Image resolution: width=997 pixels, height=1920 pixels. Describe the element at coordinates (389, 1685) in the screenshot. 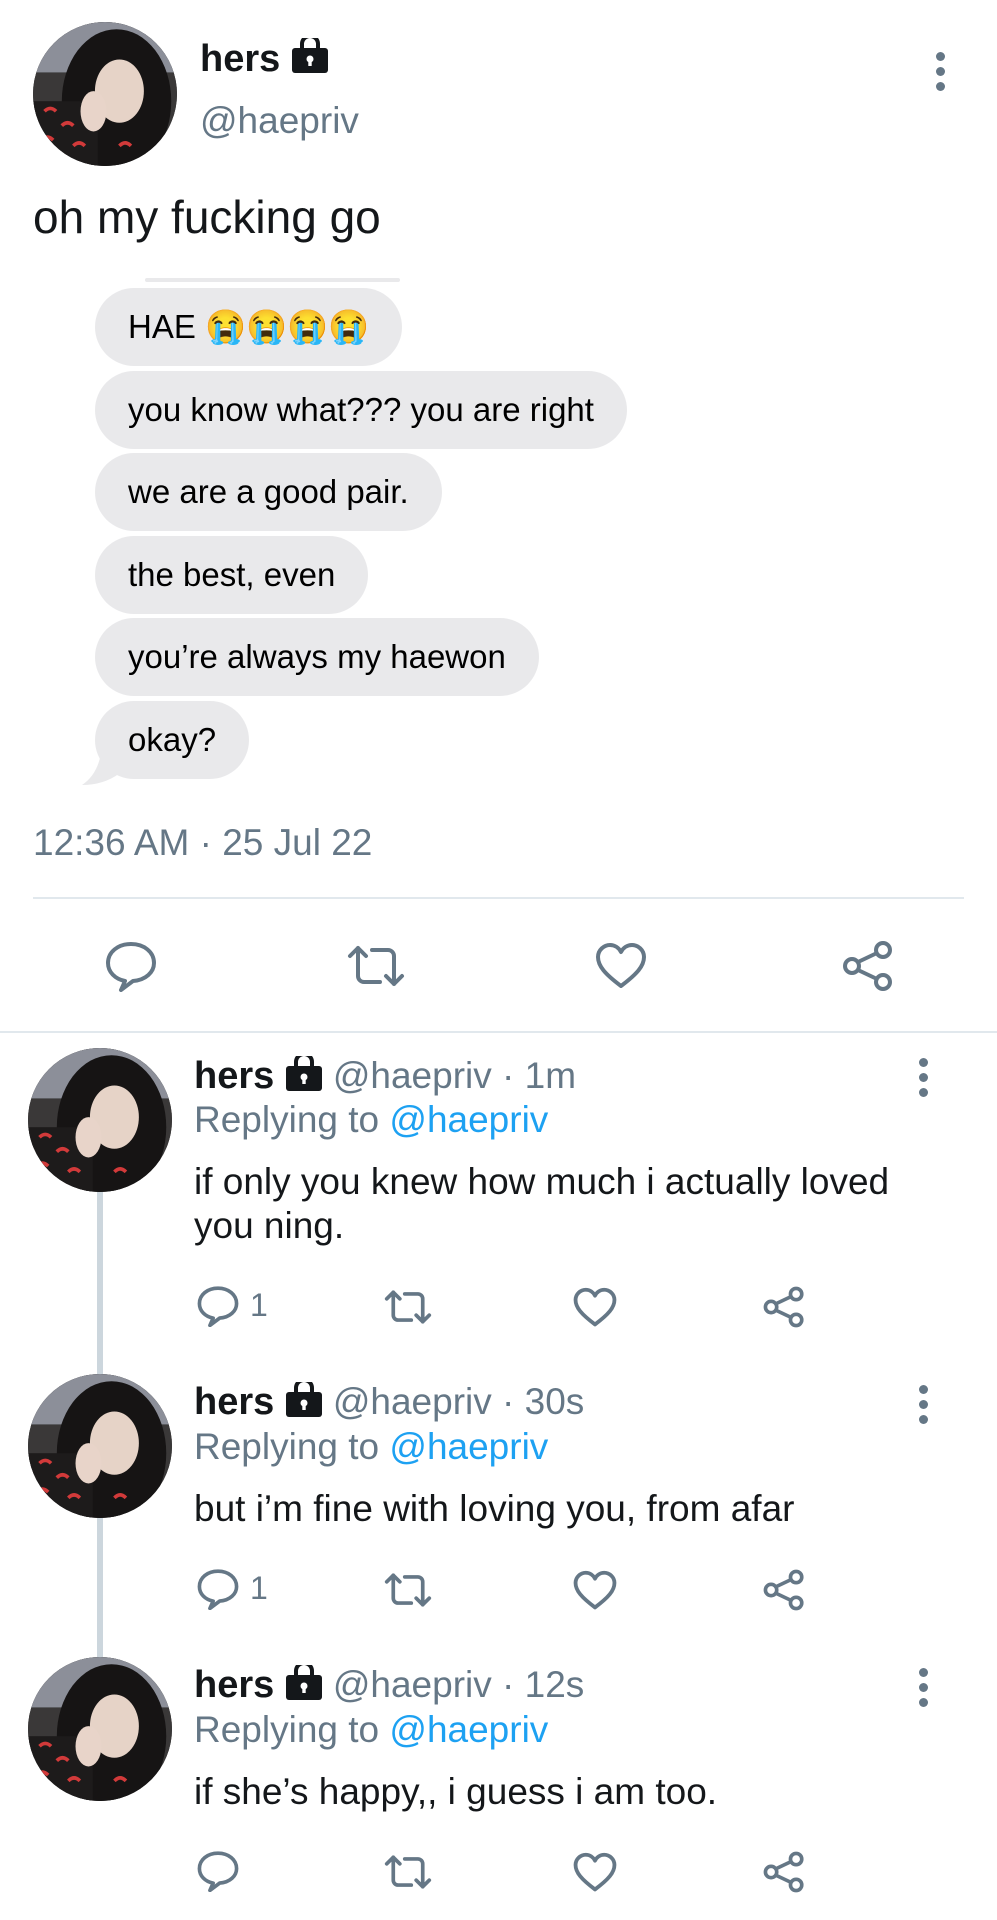

I see `reply-header: hers @haepriv · 12s` at that location.